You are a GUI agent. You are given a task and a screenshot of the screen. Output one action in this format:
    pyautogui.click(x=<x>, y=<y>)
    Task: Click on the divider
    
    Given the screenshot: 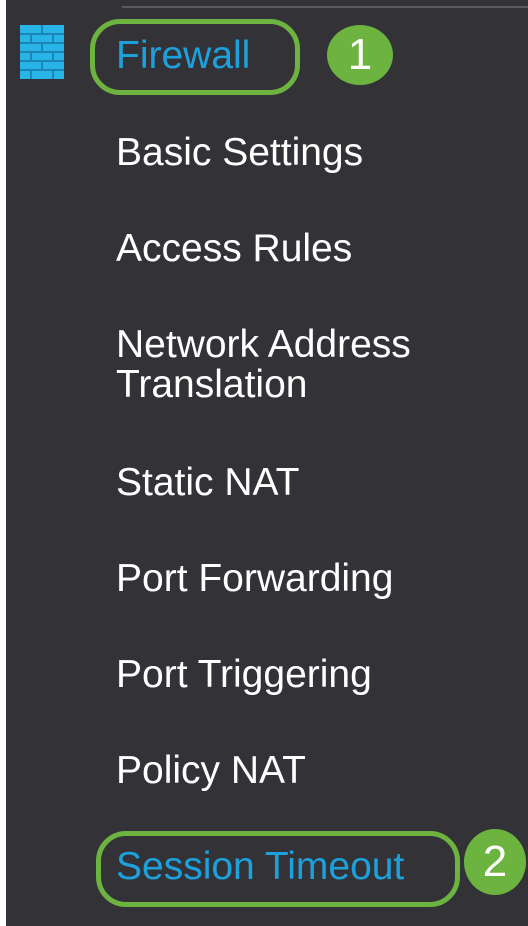 What is the action you would take?
    pyautogui.click(x=325, y=7)
    